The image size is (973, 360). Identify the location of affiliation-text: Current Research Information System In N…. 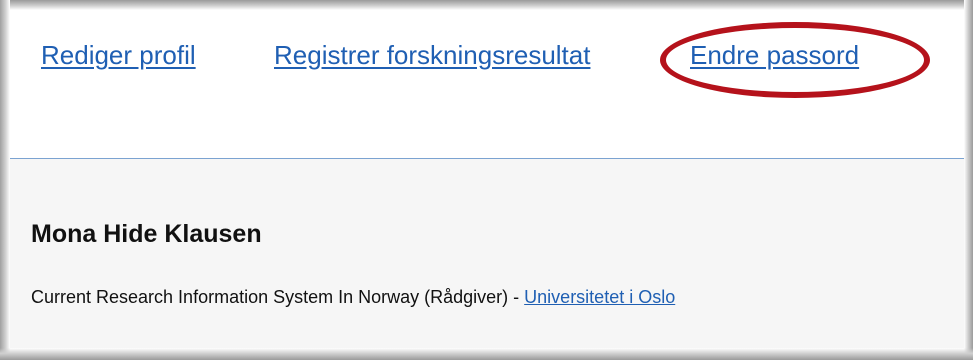
(278, 297).